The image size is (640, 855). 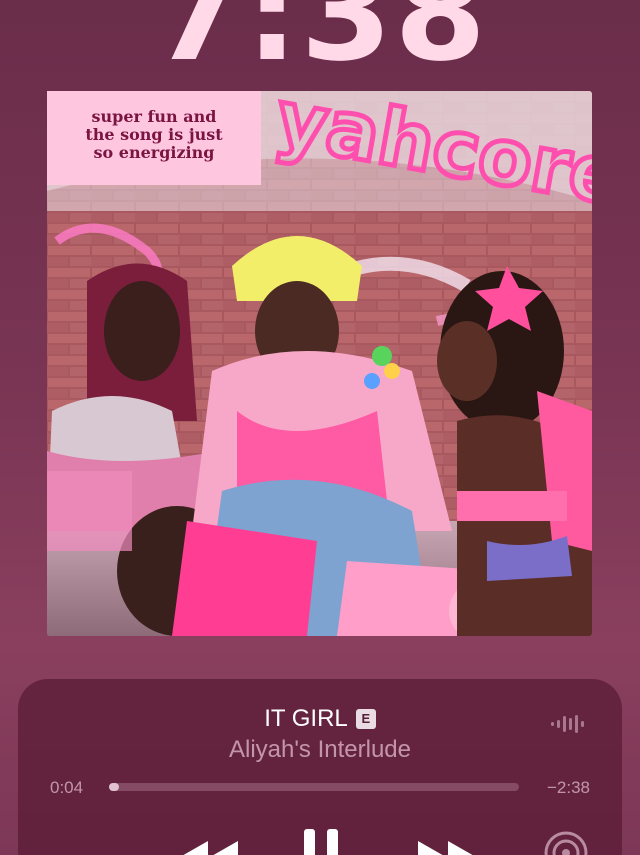 I want to click on airplay-icon, so click(x=566, y=843).